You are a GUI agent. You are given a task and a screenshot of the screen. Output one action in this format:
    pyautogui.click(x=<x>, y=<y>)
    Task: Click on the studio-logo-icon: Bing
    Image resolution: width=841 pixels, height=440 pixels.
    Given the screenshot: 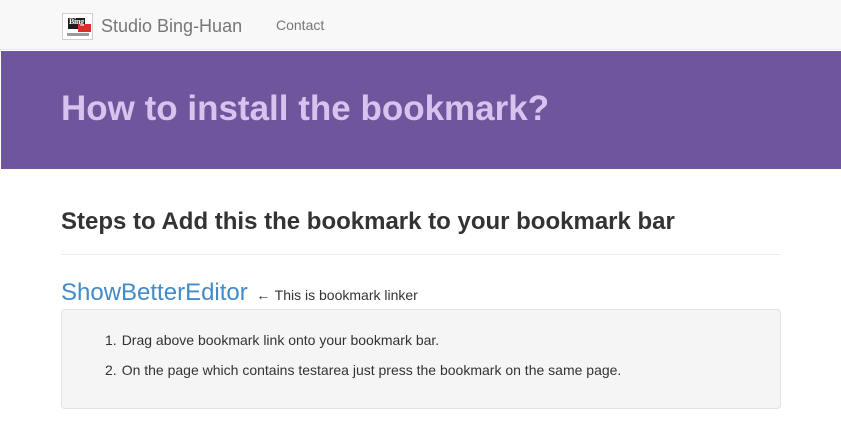 What is the action you would take?
    pyautogui.click(x=77, y=26)
    